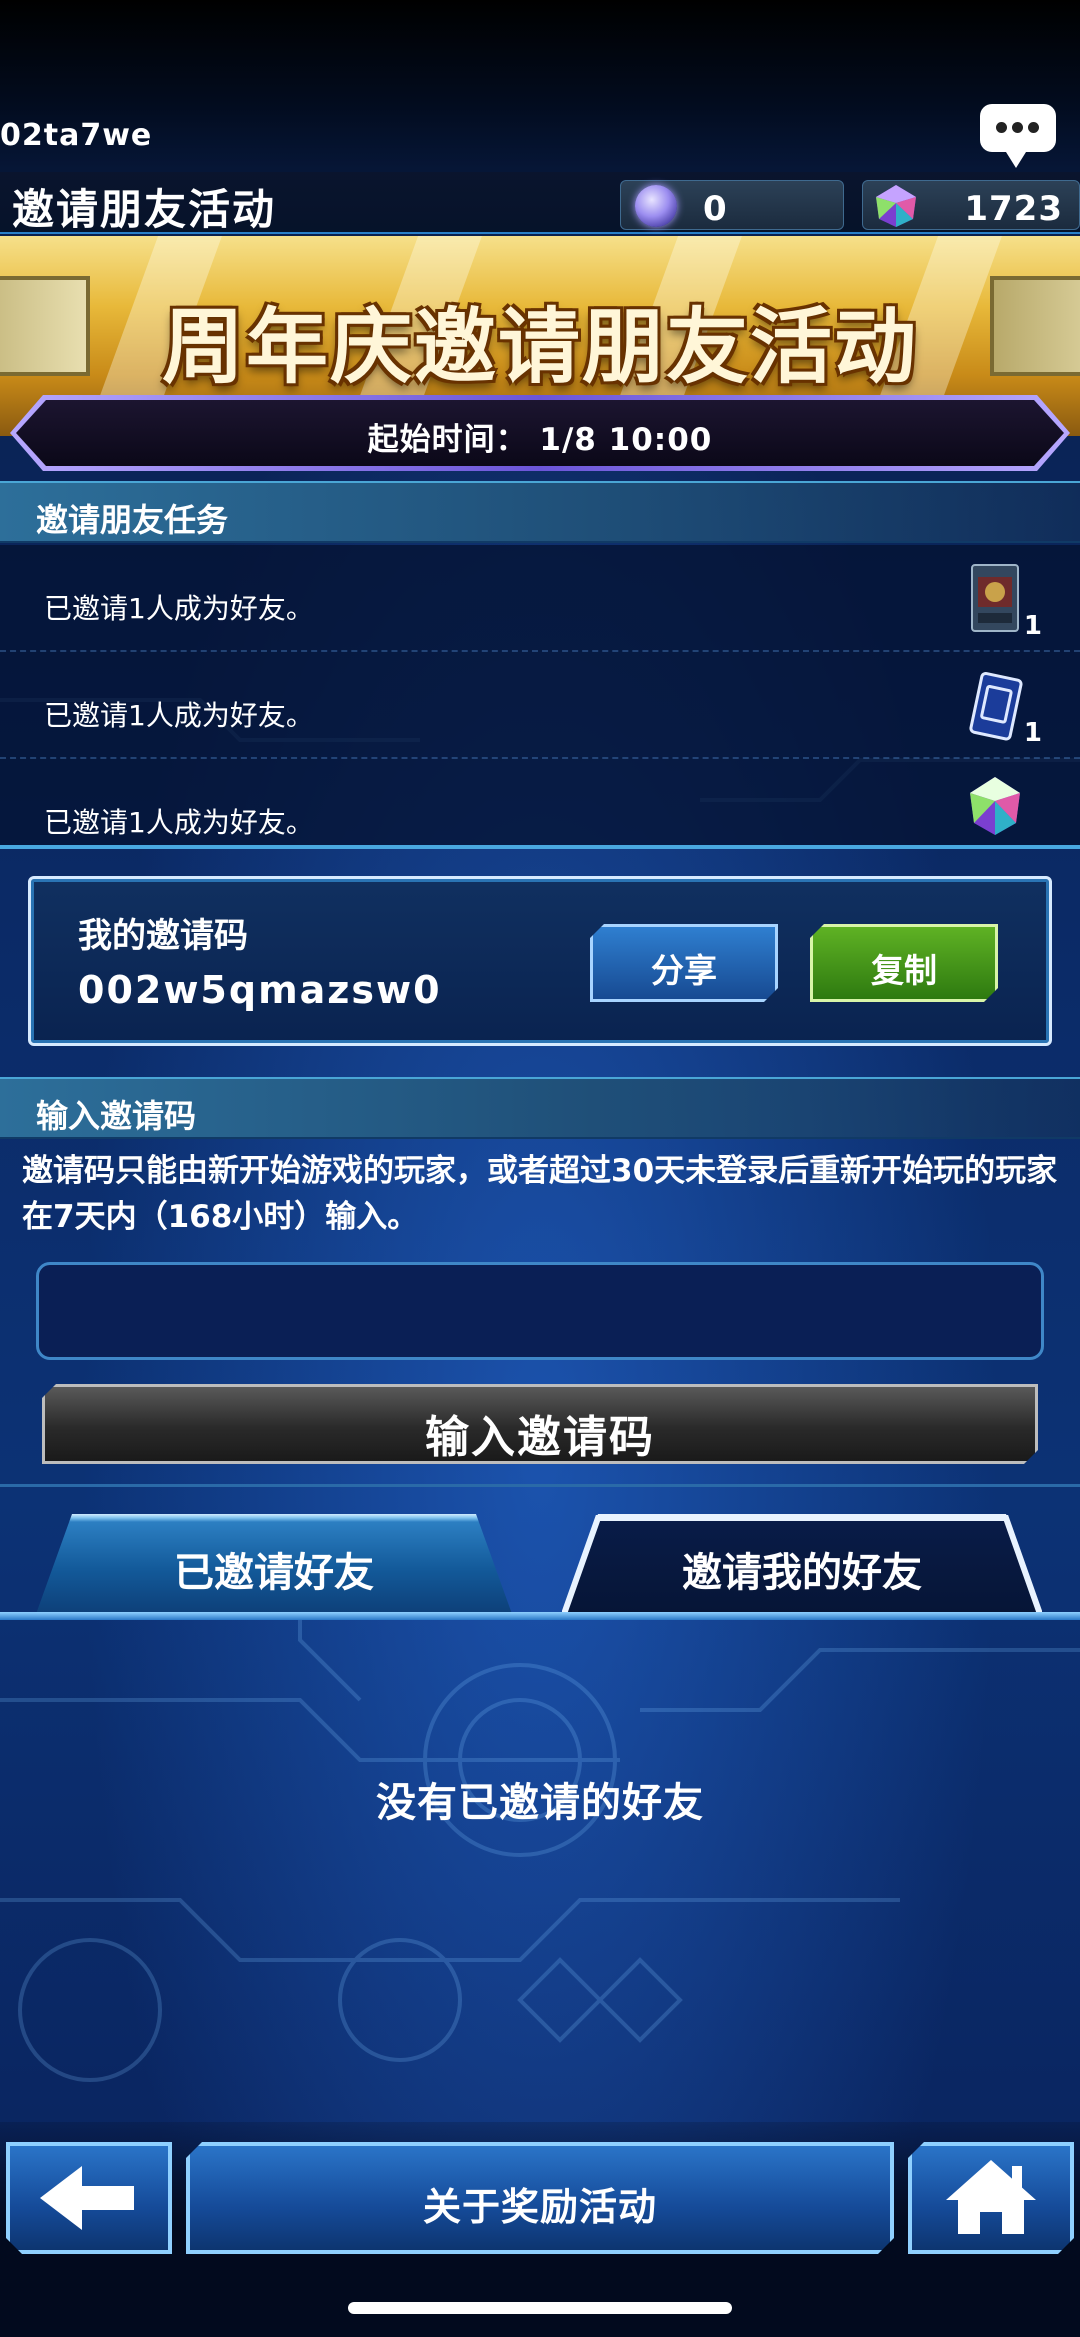 The image size is (1080, 2337). Describe the element at coordinates (539, 2207) in the screenshot. I see `about-rewards-label: 关于奖励活动` at that location.